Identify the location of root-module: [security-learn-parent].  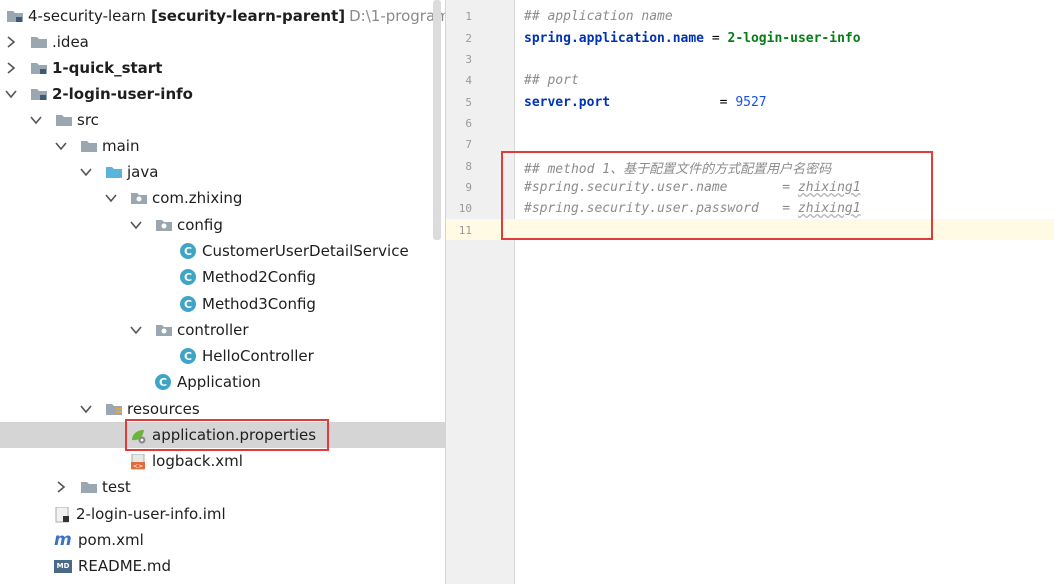
(248, 16).